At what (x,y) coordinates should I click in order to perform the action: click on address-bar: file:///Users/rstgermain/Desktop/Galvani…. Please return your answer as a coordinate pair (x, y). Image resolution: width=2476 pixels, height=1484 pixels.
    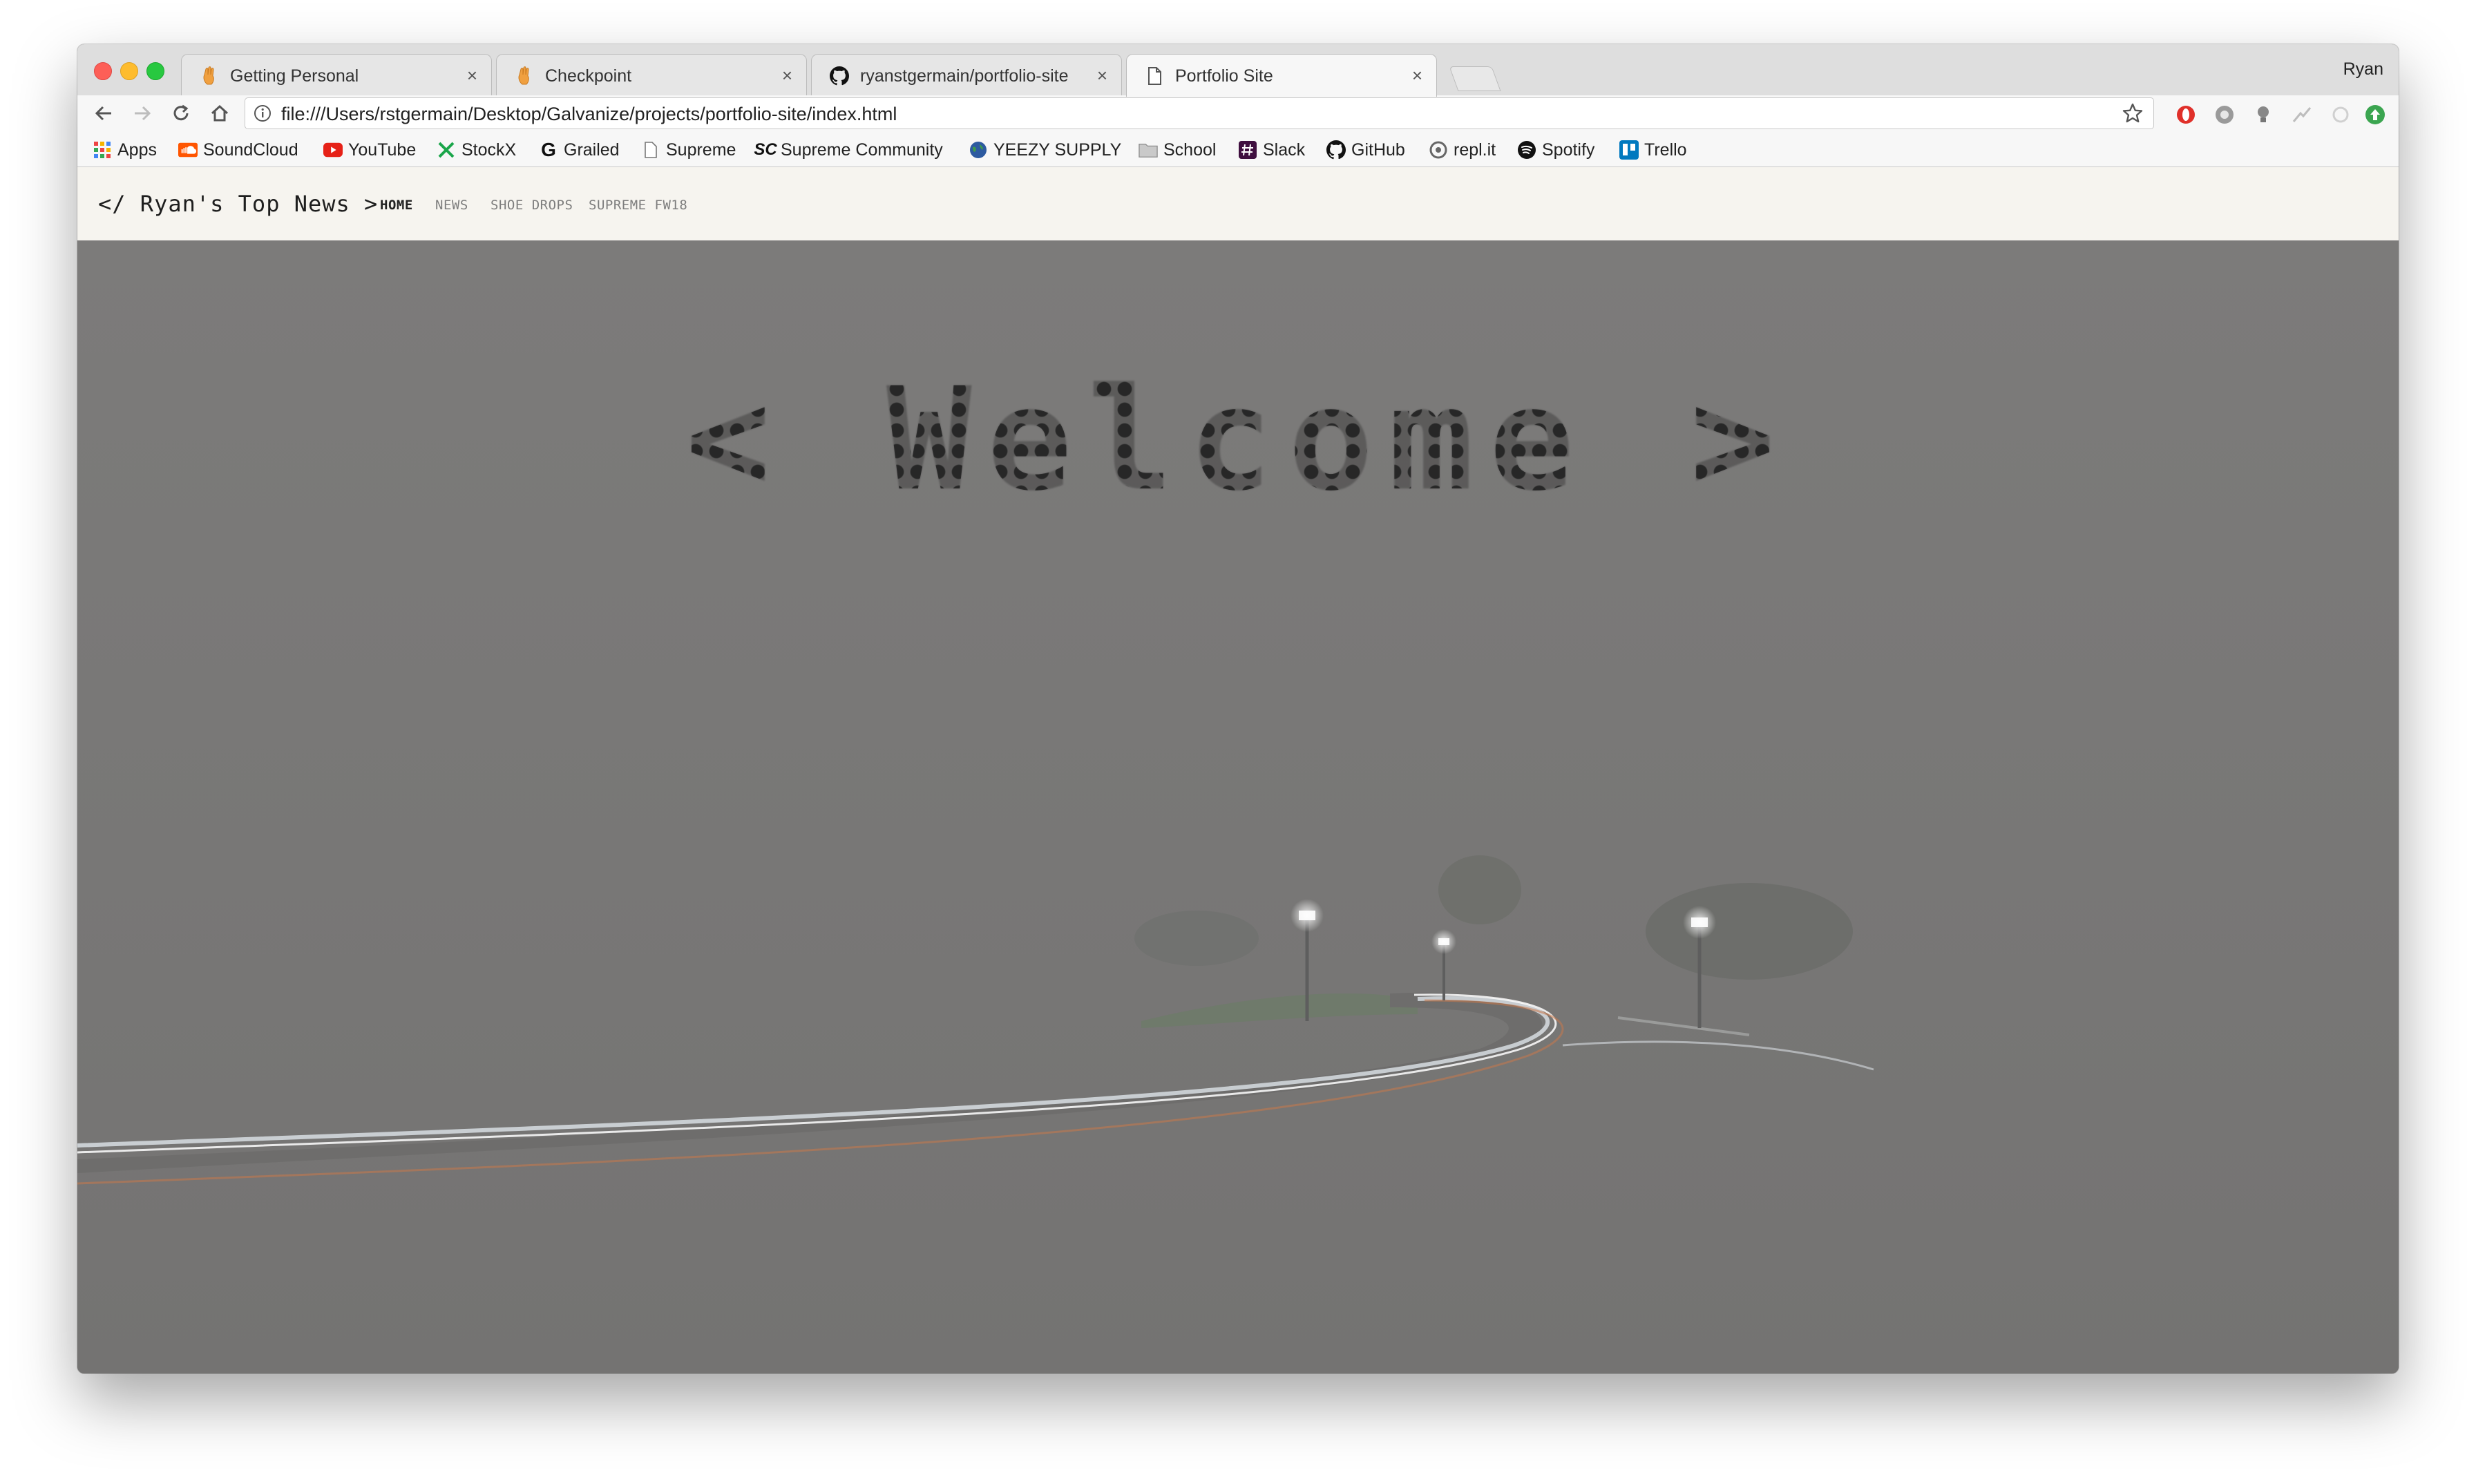
    Looking at the image, I should click on (1199, 113).